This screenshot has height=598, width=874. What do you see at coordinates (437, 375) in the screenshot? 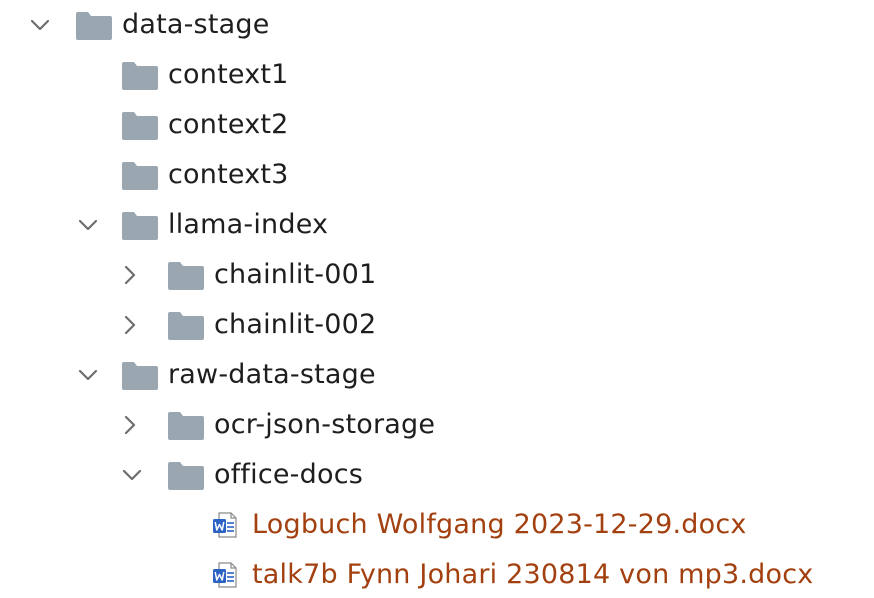
I see `tree-row-raw-data-stage: raw-data-stage` at bounding box center [437, 375].